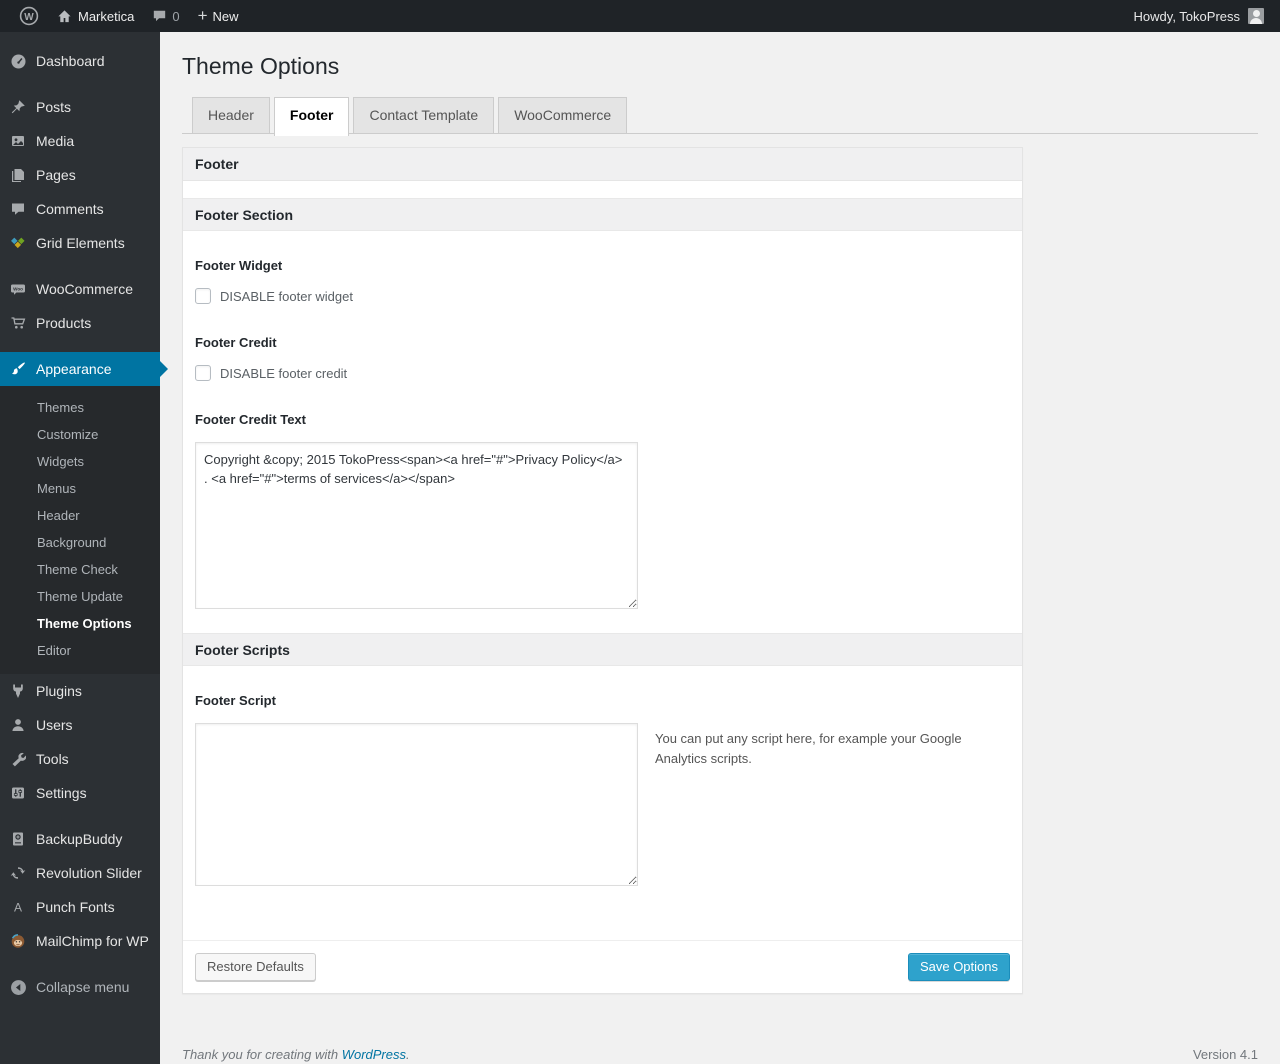 The image size is (1280, 1064). What do you see at coordinates (262, 1054) in the screenshot?
I see `thanks-prefix: Thank you for creating with` at bounding box center [262, 1054].